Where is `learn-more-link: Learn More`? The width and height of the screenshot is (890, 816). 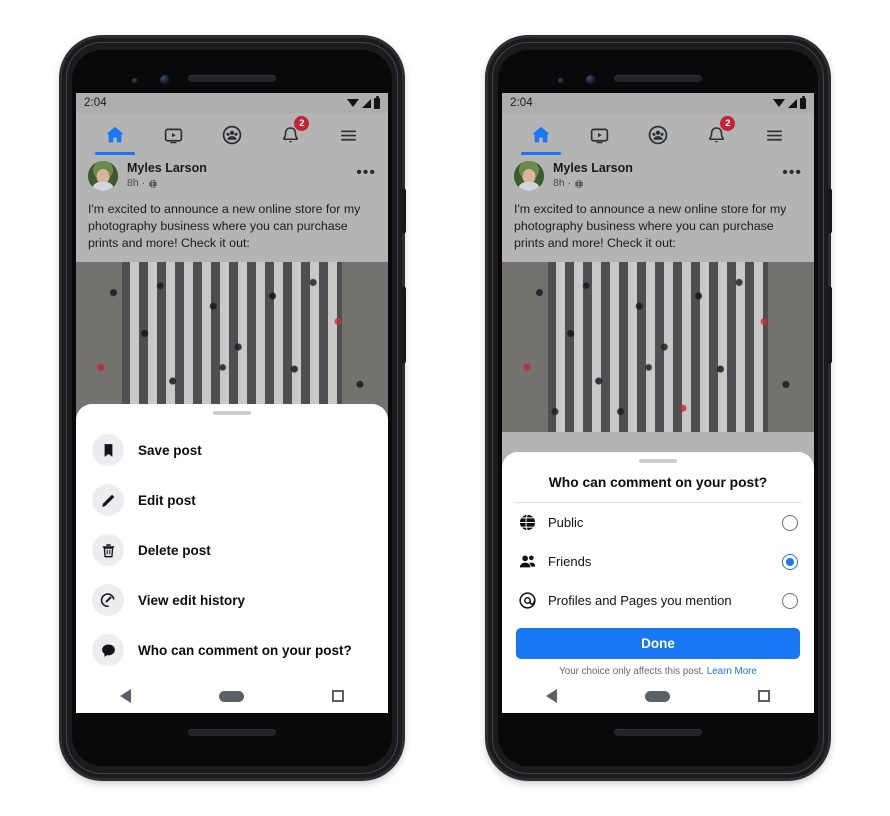
learn-more-link: Learn More is located at coordinates (732, 671).